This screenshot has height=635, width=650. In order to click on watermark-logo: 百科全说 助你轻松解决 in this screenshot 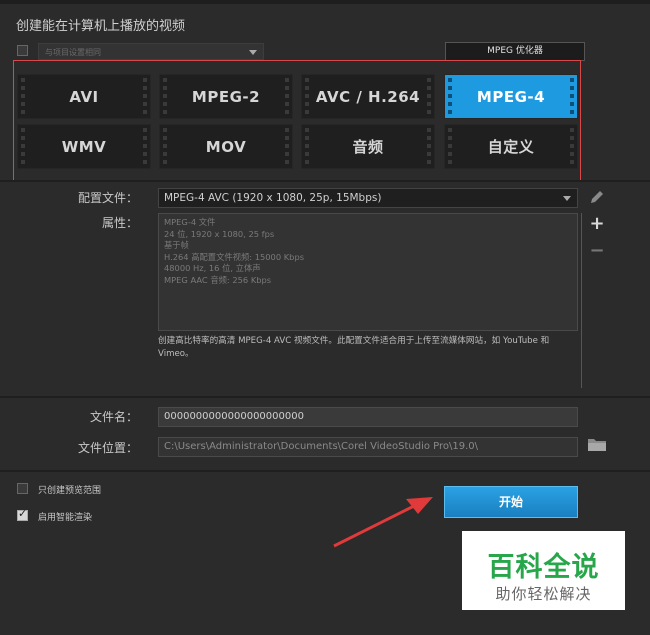, I will do `click(543, 570)`.